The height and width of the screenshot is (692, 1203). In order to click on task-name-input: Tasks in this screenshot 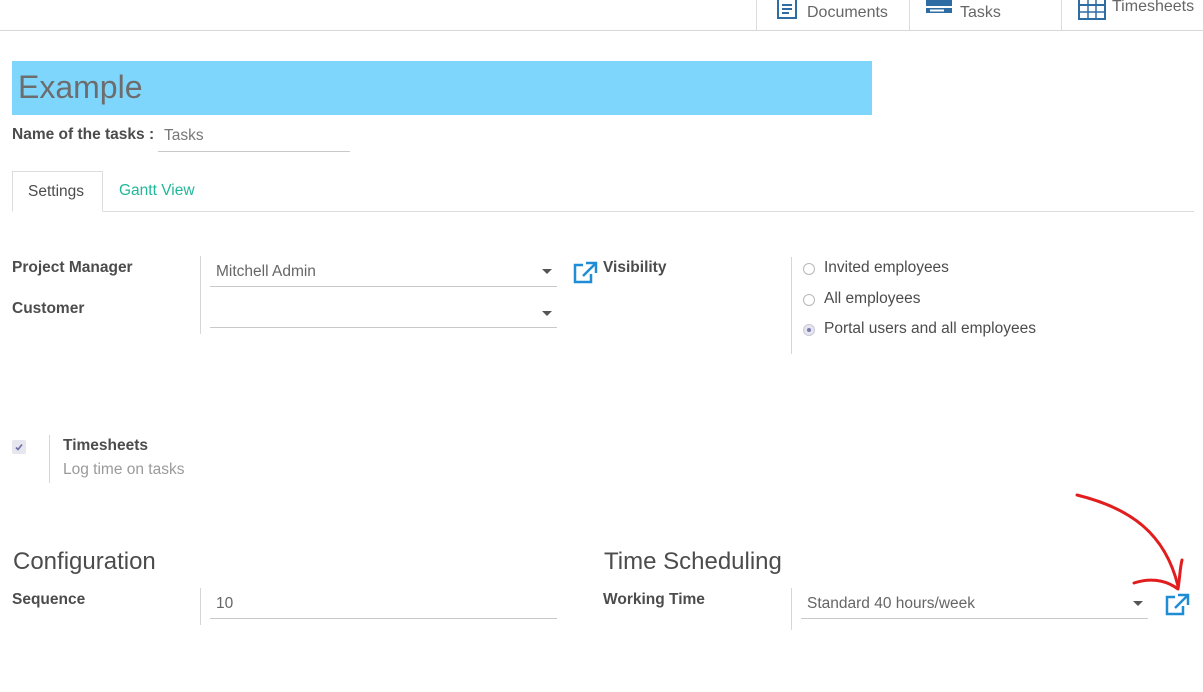, I will do `click(254, 136)`.